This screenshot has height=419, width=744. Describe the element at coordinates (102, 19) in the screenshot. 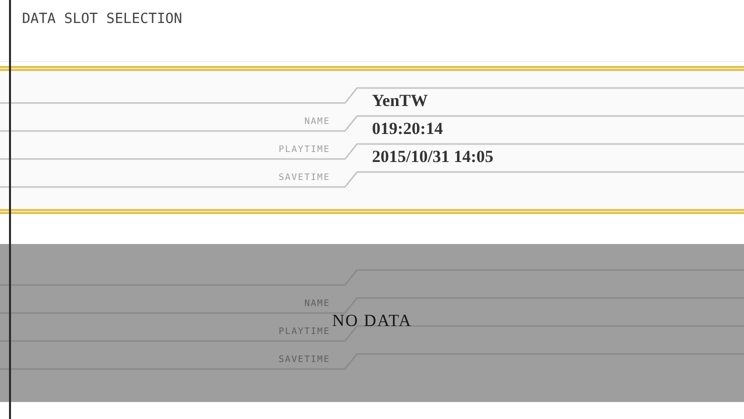

I see `screen-title: DATA SLOT SELECTION` at that location.